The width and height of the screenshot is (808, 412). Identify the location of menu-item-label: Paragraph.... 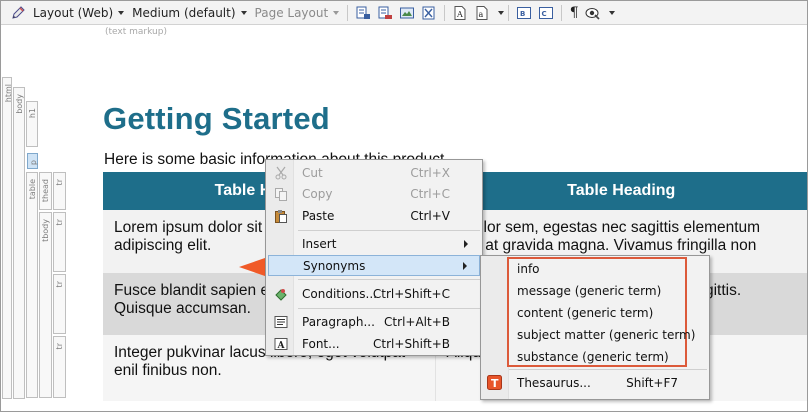
(338, 321).